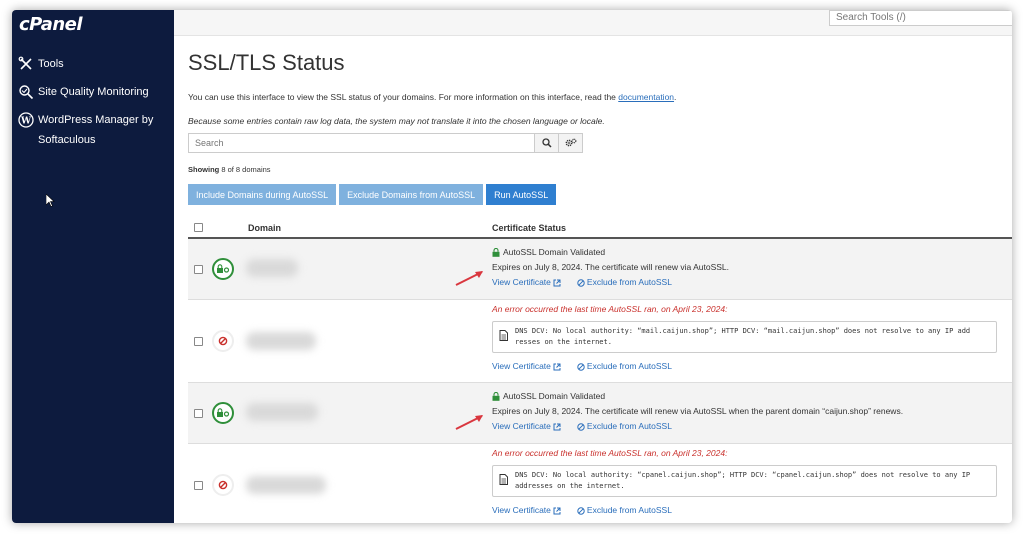  What do you see at coordinates (229, 169) in the screenshot?
I see `showing-count: Showing 8 of 8 domains` at bounding box center [229, 169].